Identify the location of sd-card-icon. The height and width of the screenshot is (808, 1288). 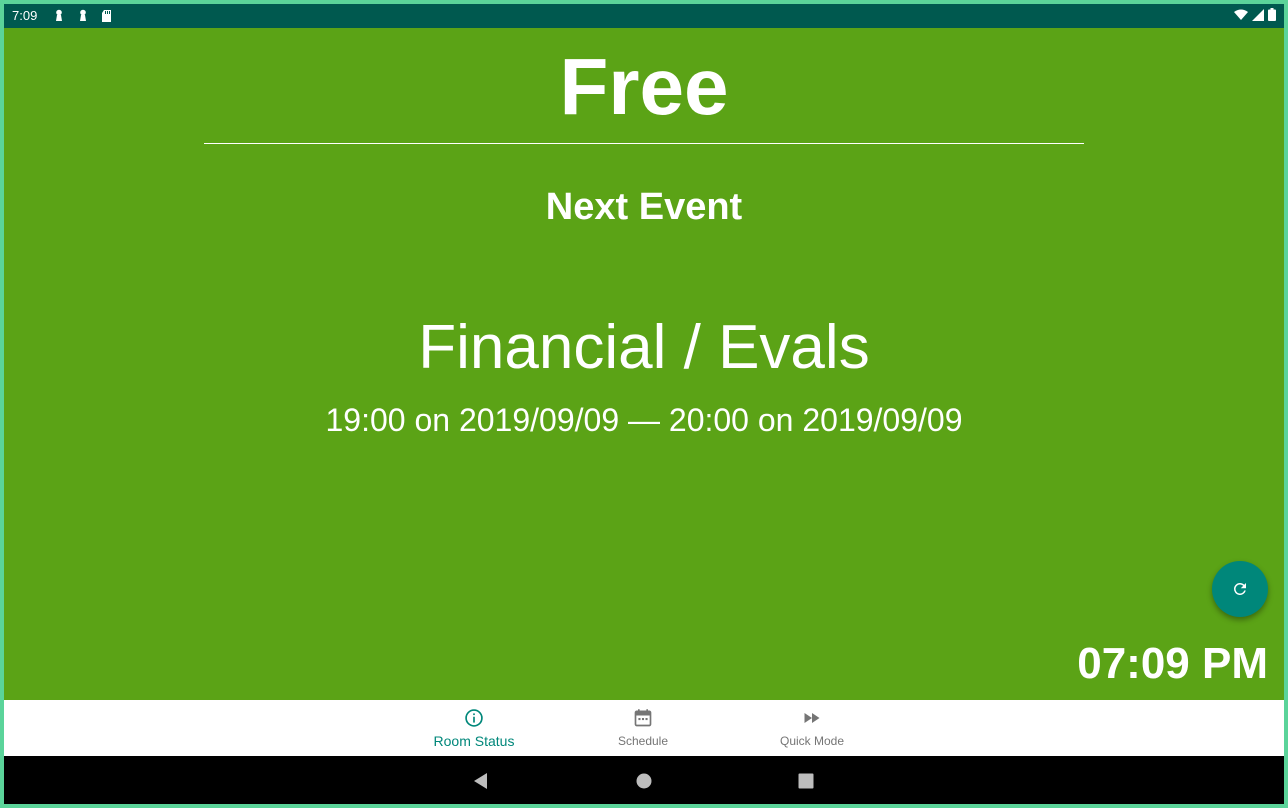
(106, 16).